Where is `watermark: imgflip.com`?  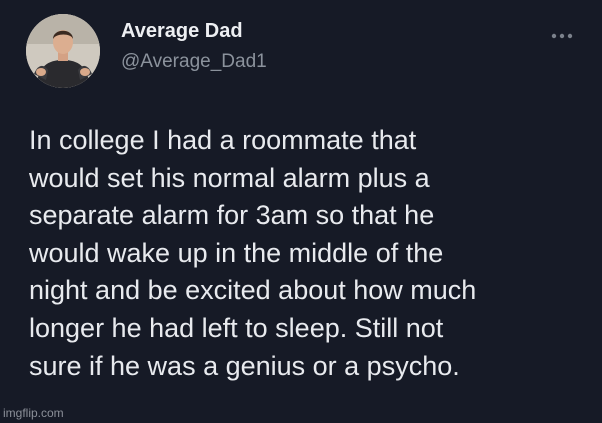 watermark: imgflip.com is located at coordinates (33, 413).